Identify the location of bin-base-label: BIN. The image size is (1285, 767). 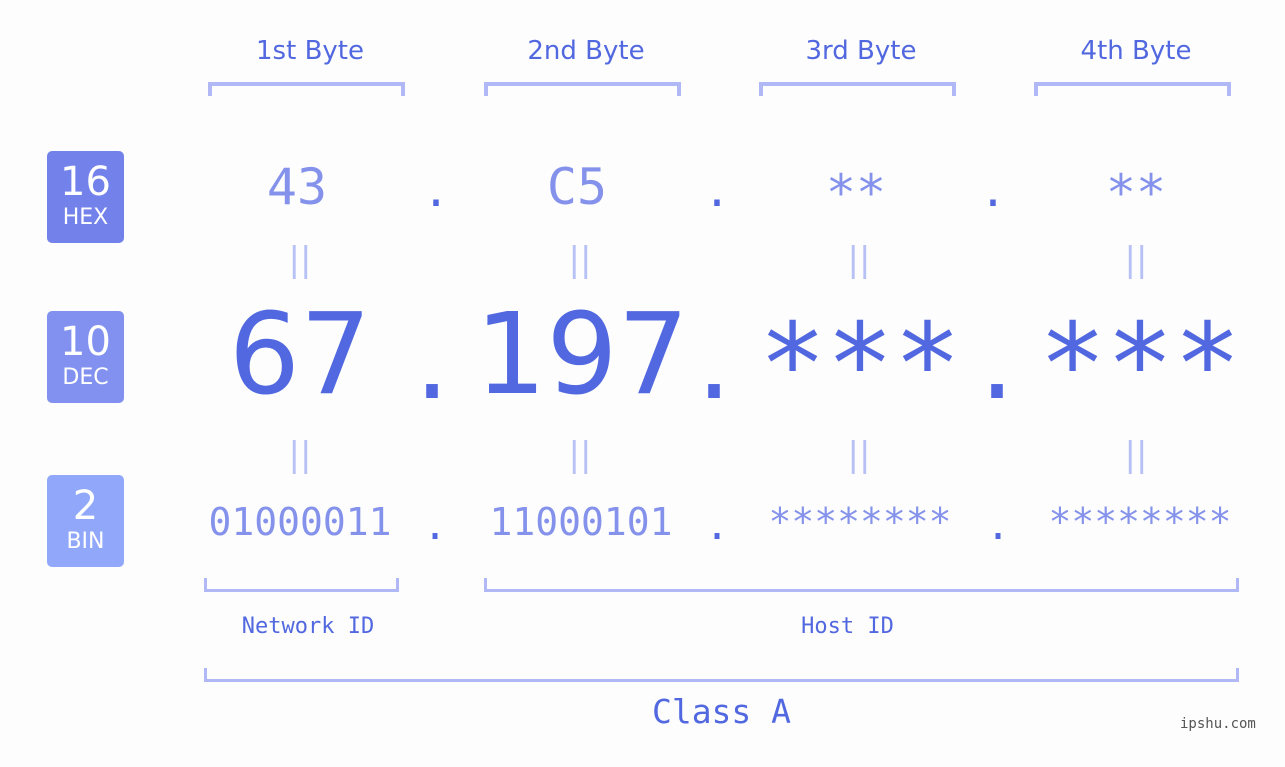
(85, 541).